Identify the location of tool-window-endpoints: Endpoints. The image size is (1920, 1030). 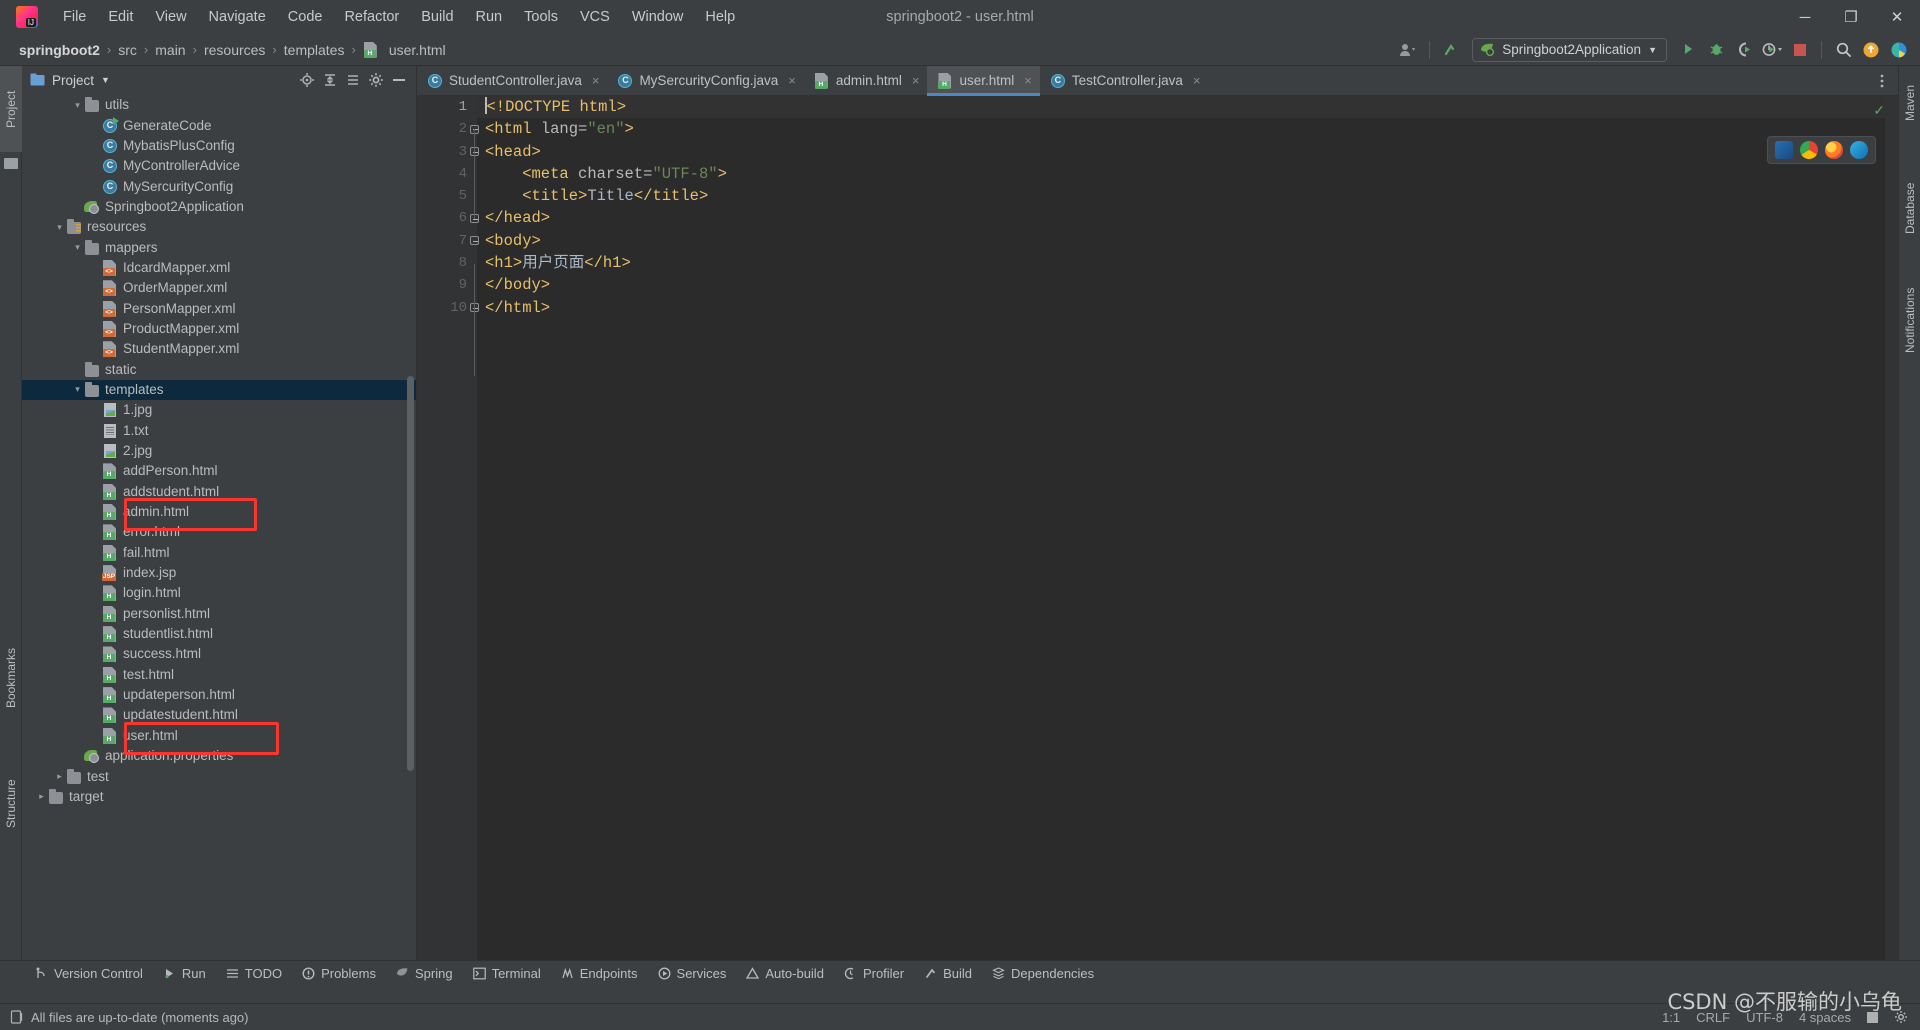
(599, 973).